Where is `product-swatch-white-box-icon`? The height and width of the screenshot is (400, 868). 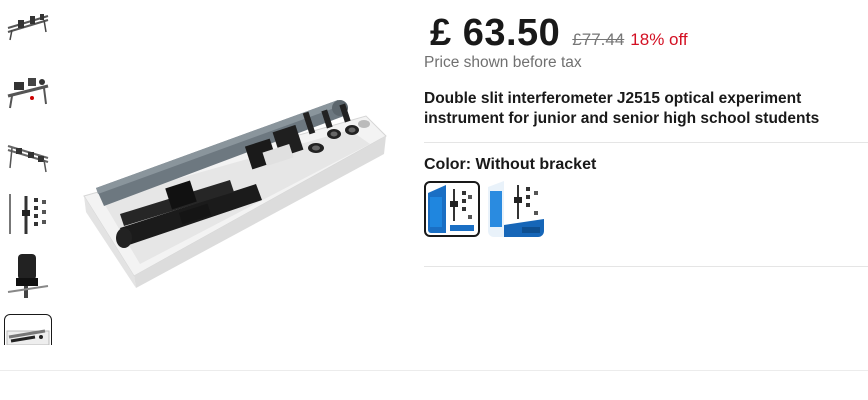 product-swatch-white-box-icon is located at coordinates (516, 209).